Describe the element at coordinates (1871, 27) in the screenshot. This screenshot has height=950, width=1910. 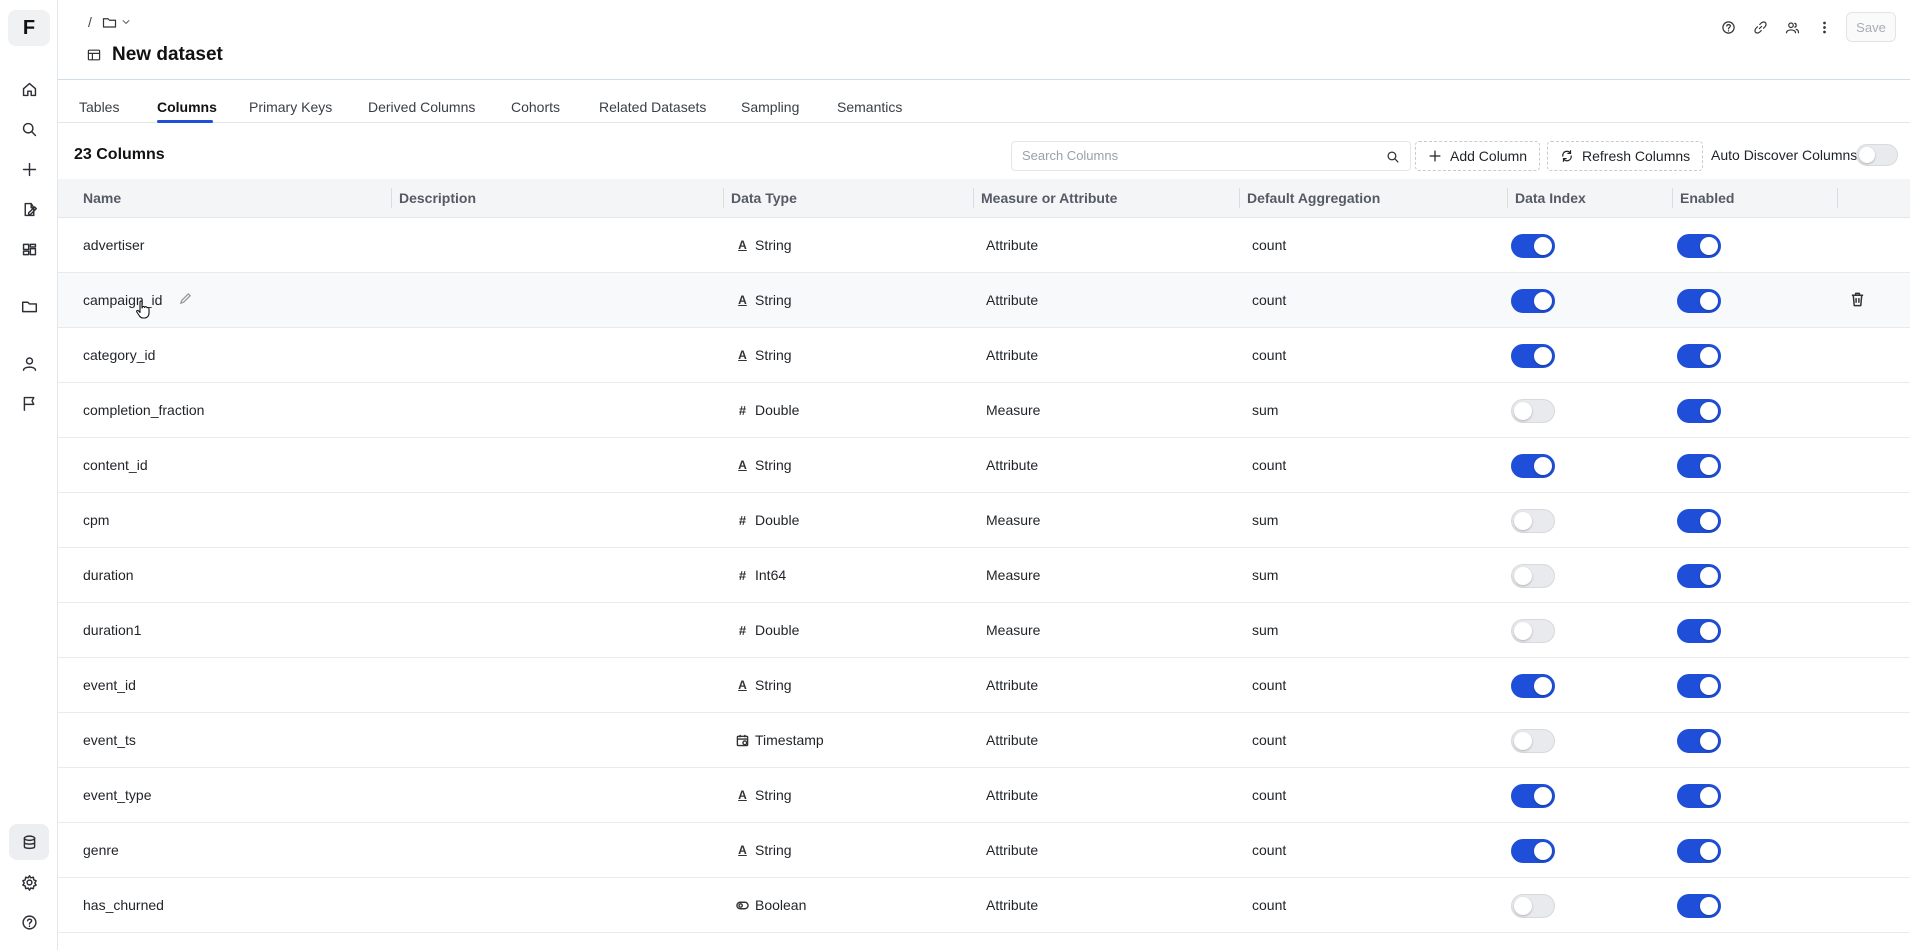
I see `save-button: Save` at that location.